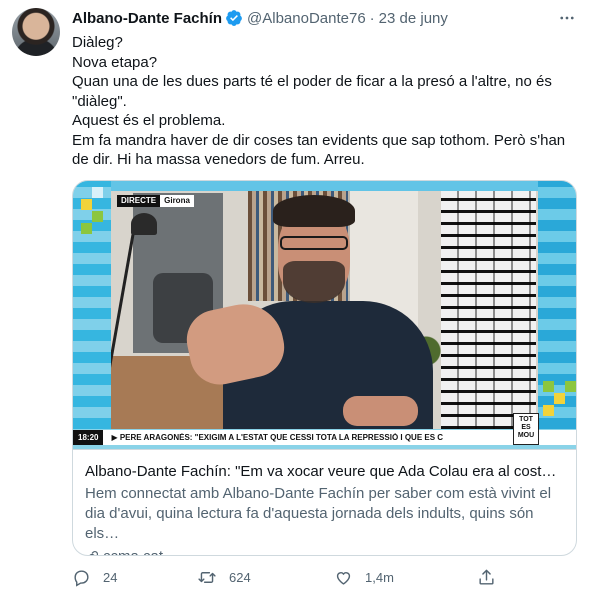 The height and width of the screenshot is (592, 591). What do you see at coordinates (324, 186) in the screenshot?
I see `frame-top` at bounding box center [324, 186].